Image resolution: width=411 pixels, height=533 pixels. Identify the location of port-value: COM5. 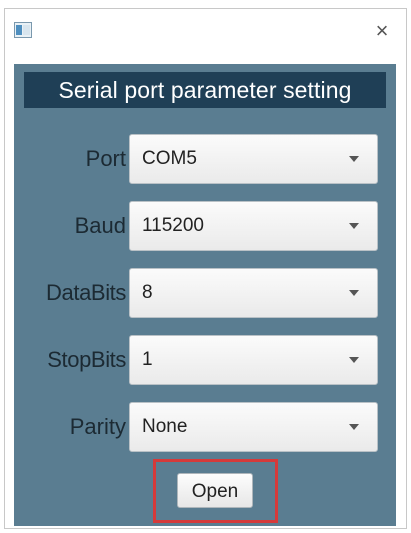
(169, 158).